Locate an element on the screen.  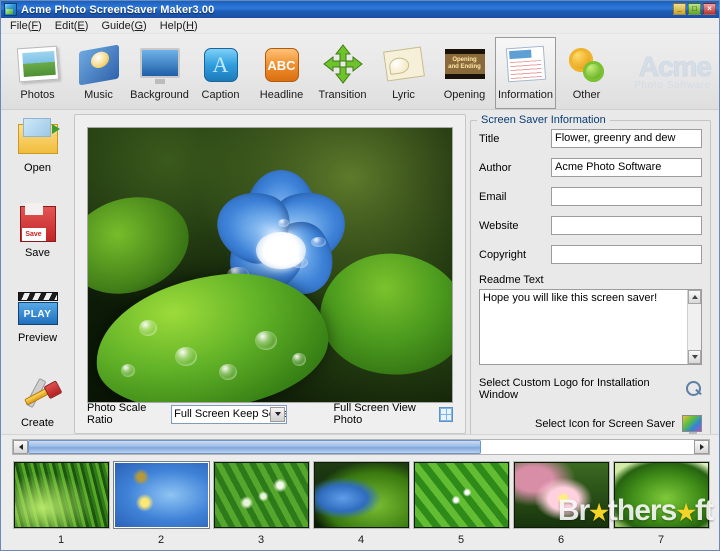
close-button: × is located at coordinates (709, 9).